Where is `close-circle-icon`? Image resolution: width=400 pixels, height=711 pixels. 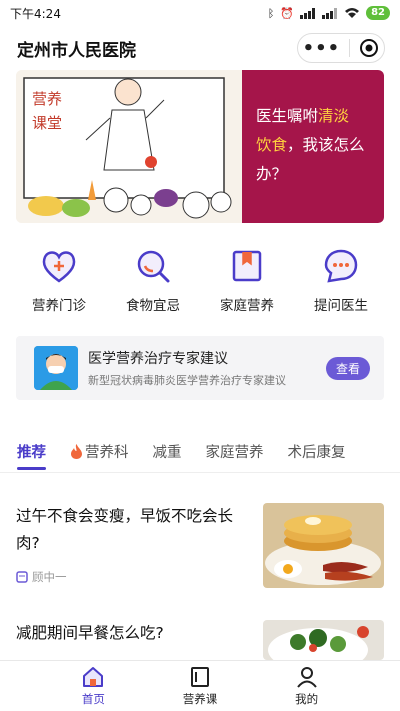
close-circle-icon is located at coordinates (369, 48).